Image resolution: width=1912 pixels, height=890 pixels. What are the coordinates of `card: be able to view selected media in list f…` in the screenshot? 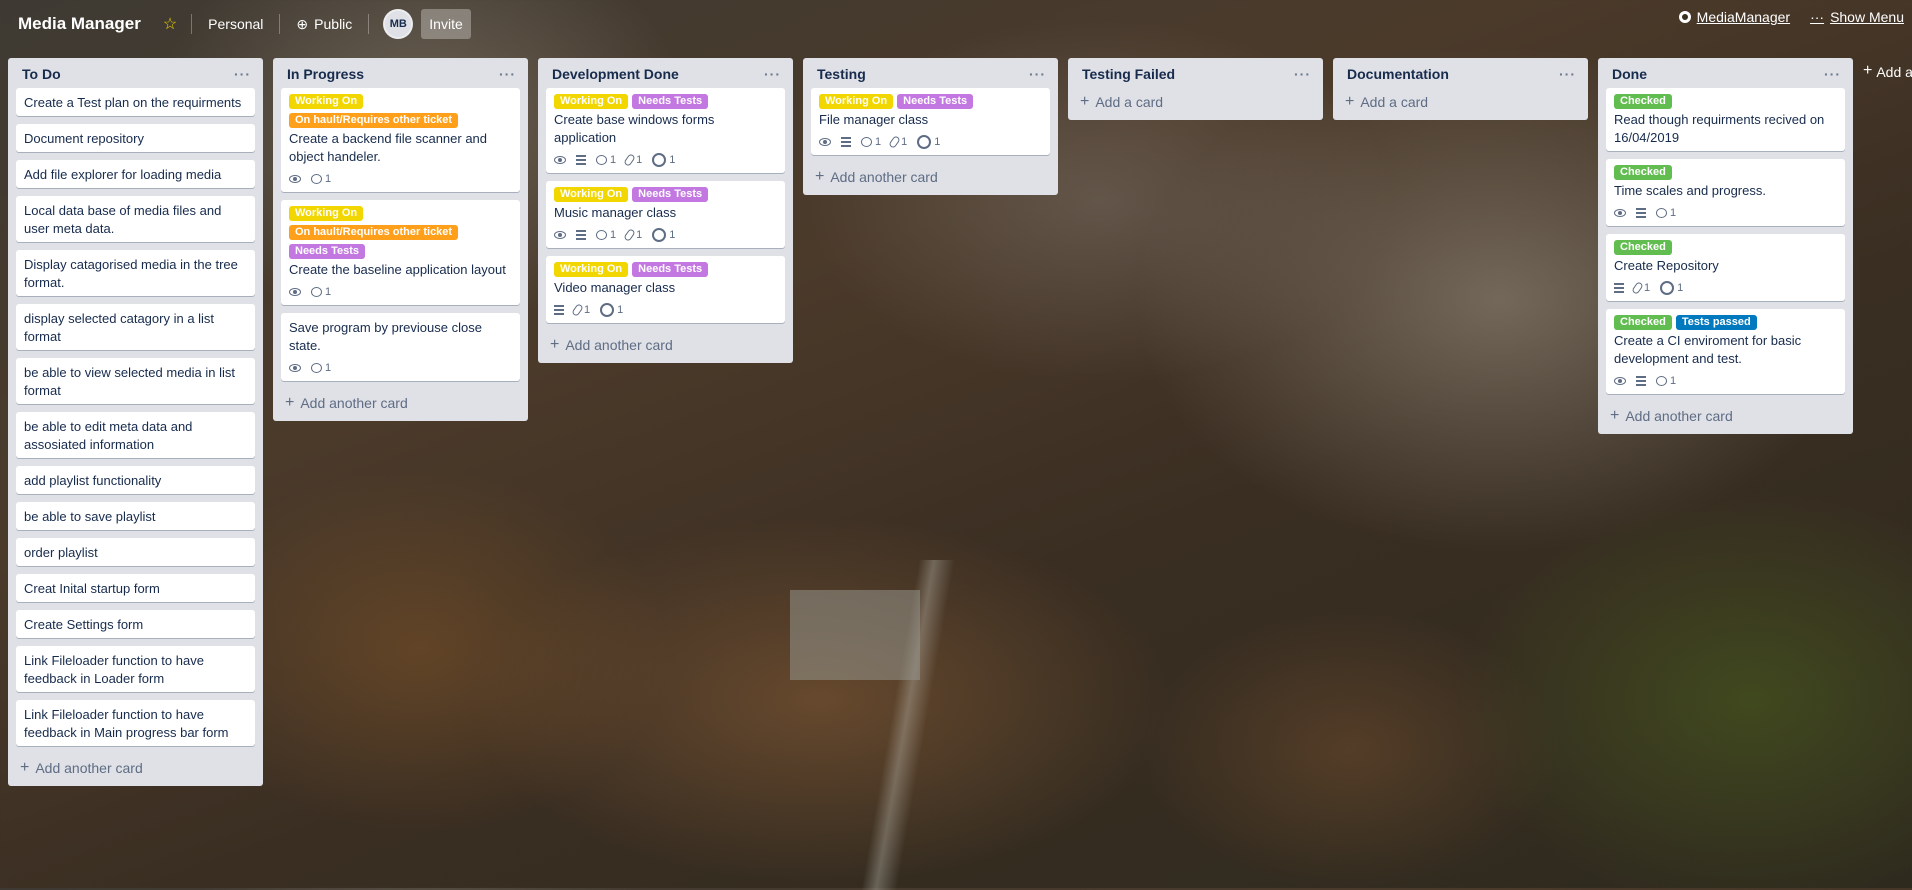 It's located at (135, 381).